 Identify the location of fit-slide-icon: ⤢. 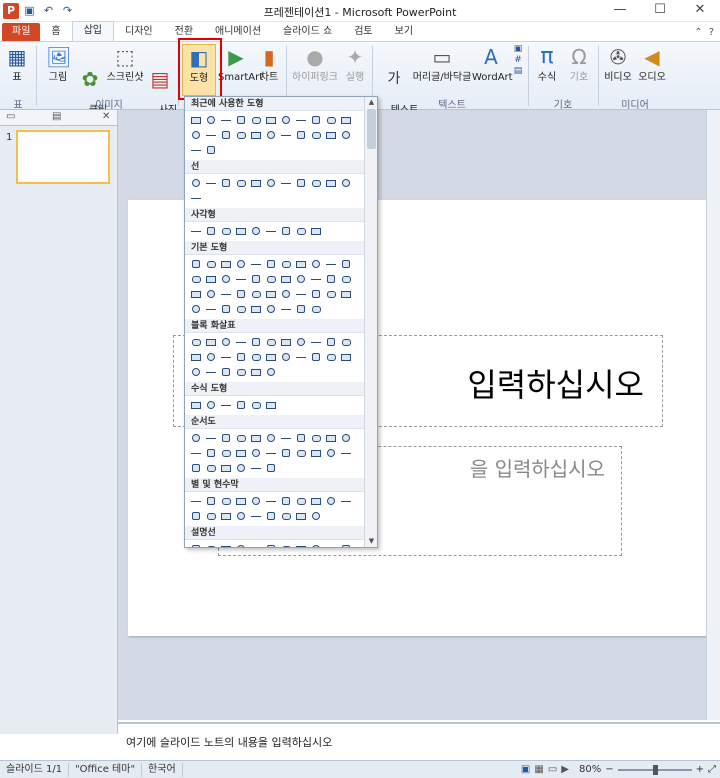
(712, 769).